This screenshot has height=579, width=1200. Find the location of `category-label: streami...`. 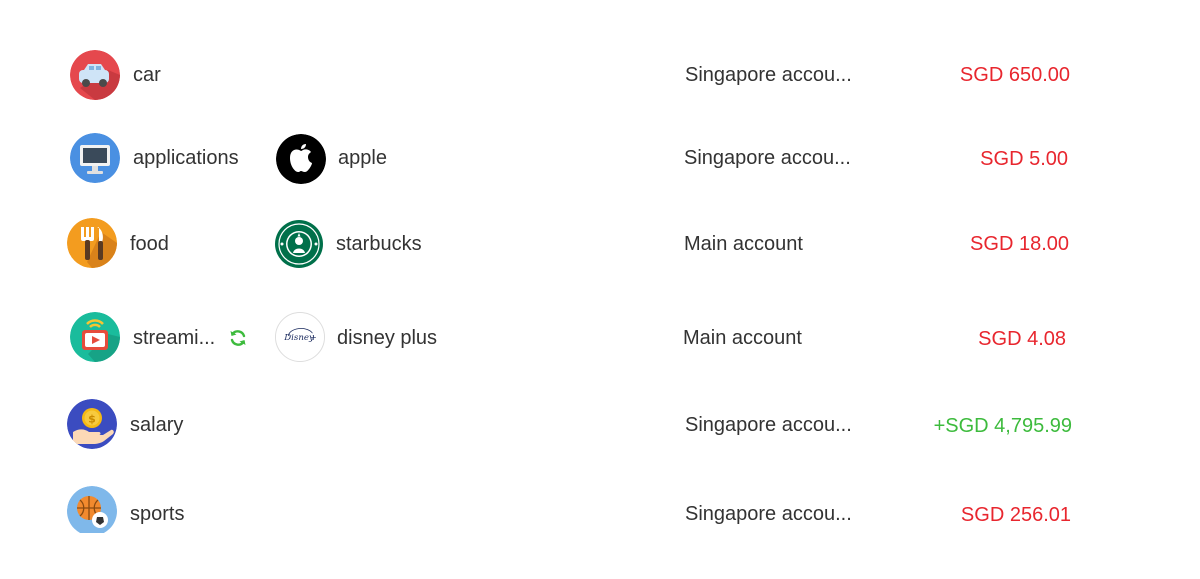

category-label: streami... is located at coordinates (174, 338).